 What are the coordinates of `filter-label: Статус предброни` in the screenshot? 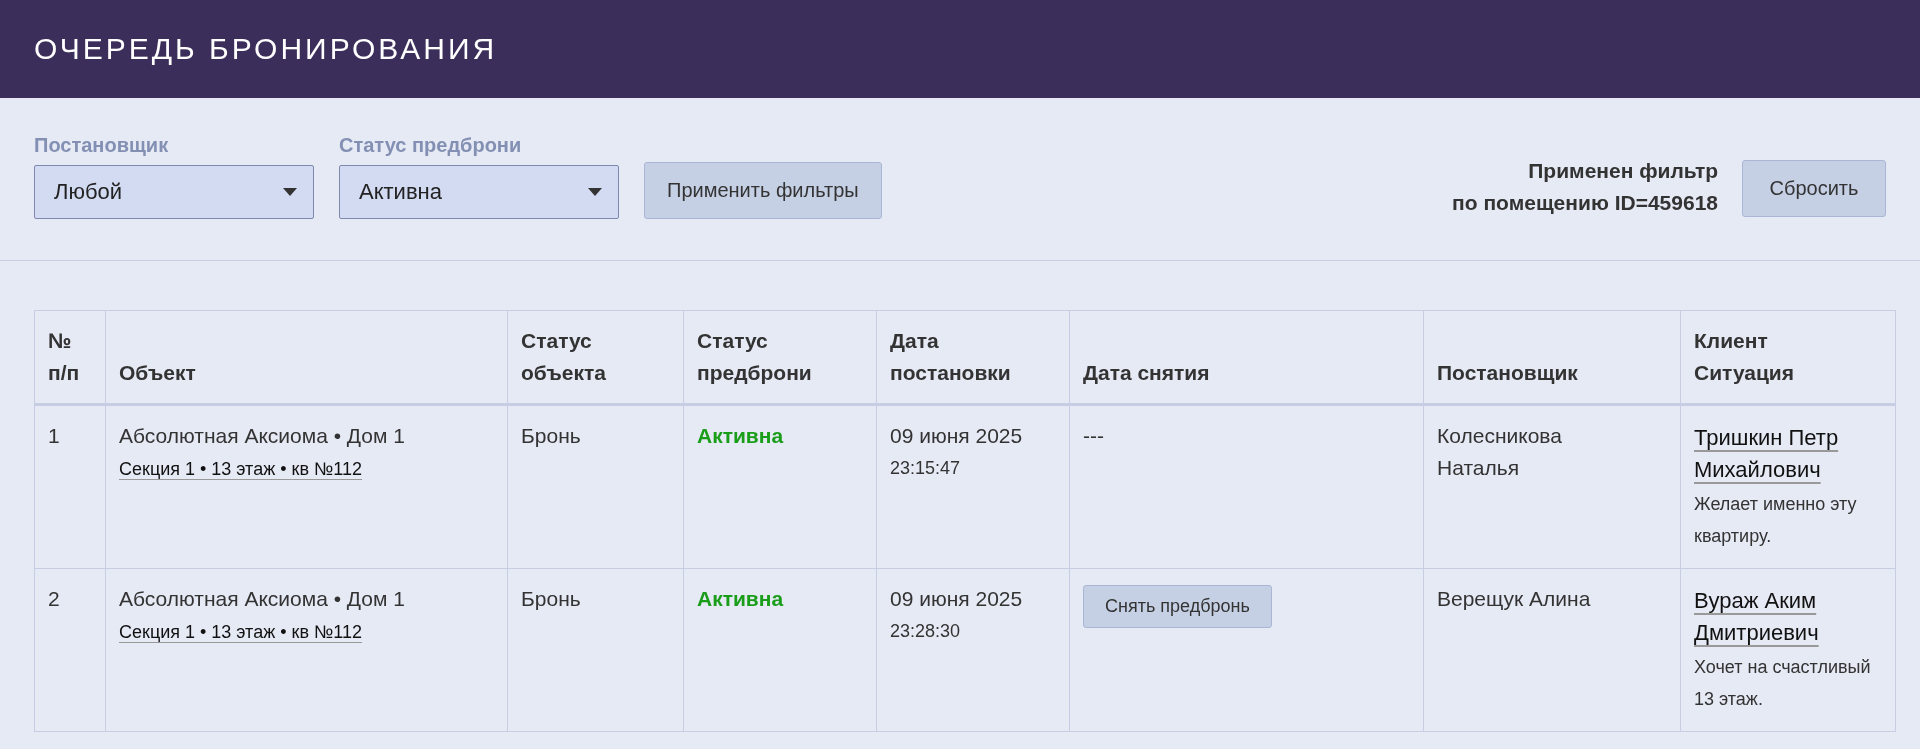 It's located at (431, 145).